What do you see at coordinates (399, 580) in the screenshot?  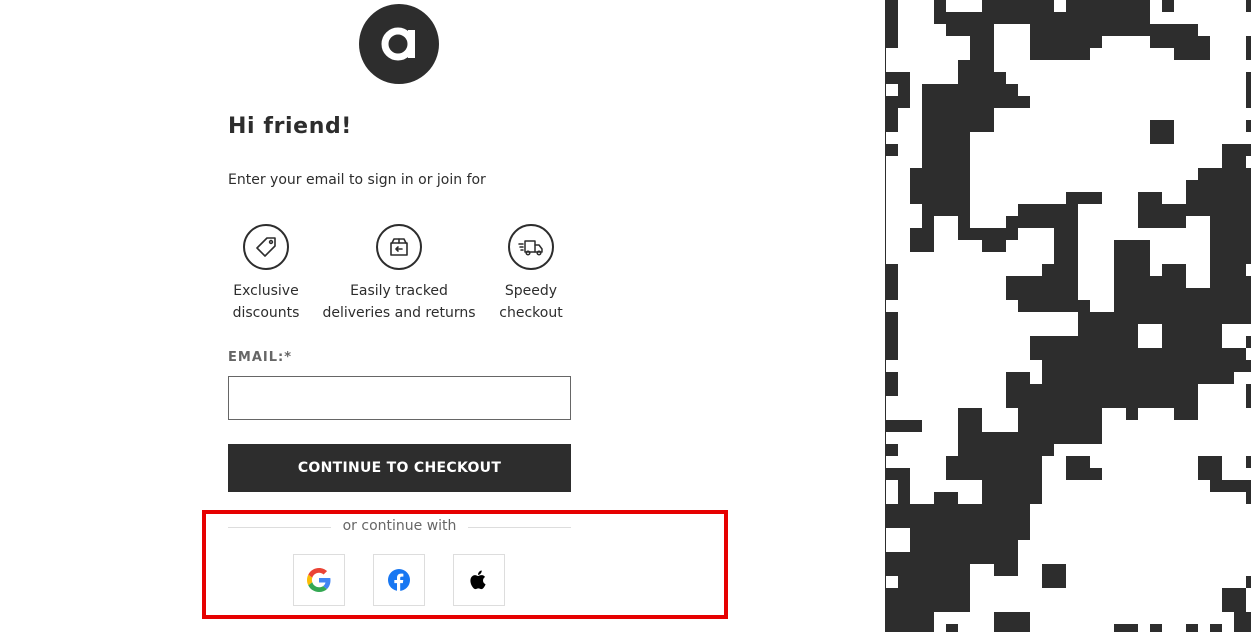 I see `facebook-sign-in-button` at bounding box center [399, 580].